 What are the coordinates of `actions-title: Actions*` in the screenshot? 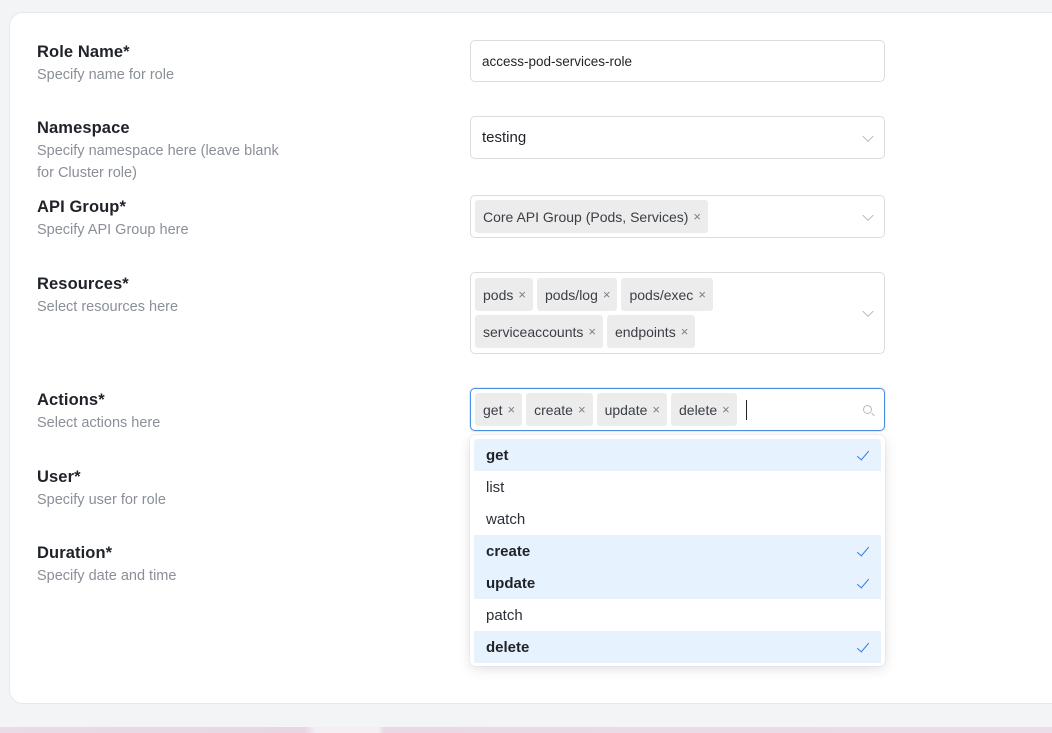 It's located at (71, 400).